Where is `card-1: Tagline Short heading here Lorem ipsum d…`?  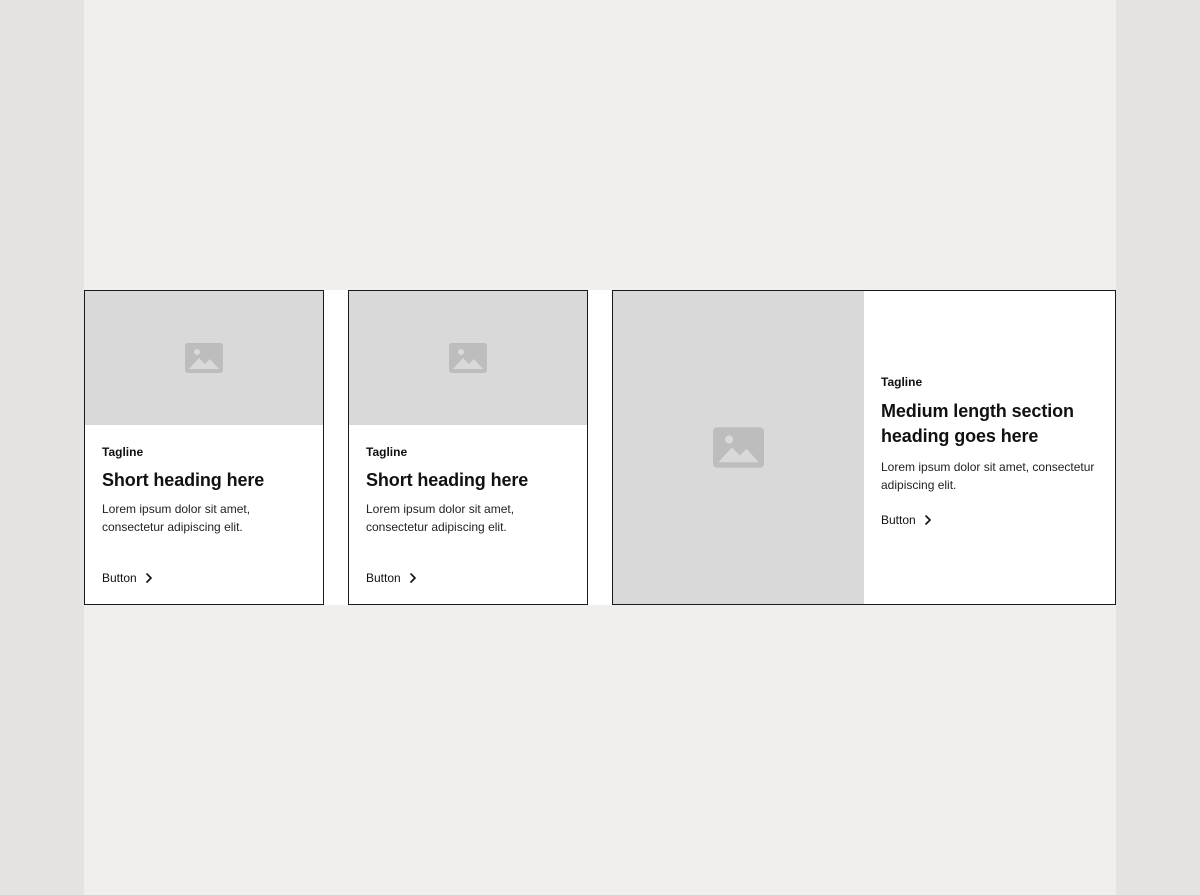 card-1: Tagline Short heading here Lorem ipsum d… is located at coordinates (204, 447).